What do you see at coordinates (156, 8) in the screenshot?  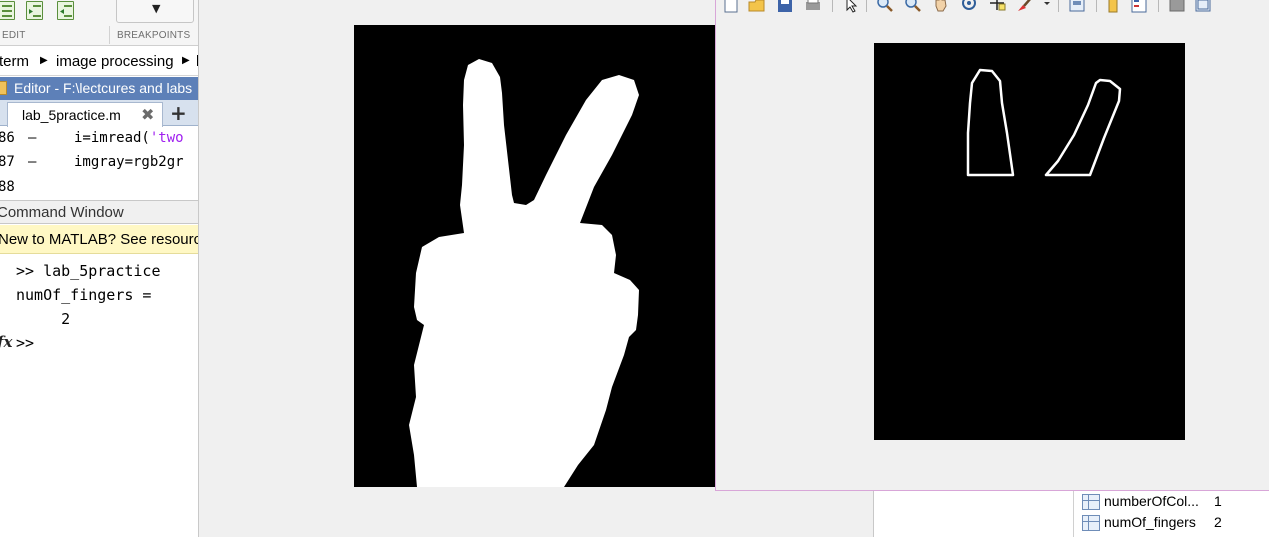 I see `chevron-down-icon: ▼` at bounding box center [156, 8].